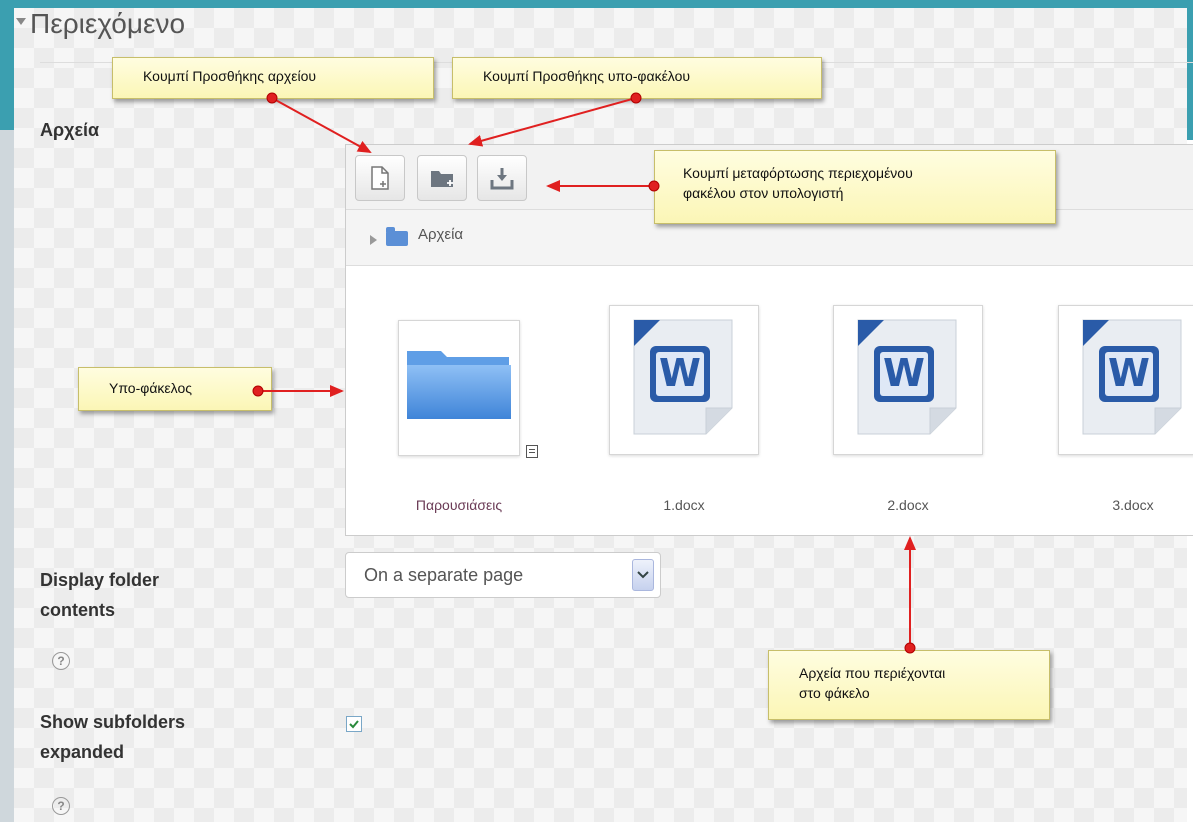 The image size is (1193, 822). What do you see at coordinates (230, 76) in the screenshot?
I see `callout-text: Κουμπί Προσθήκης αρχείου` at bounding box center [230, 76].